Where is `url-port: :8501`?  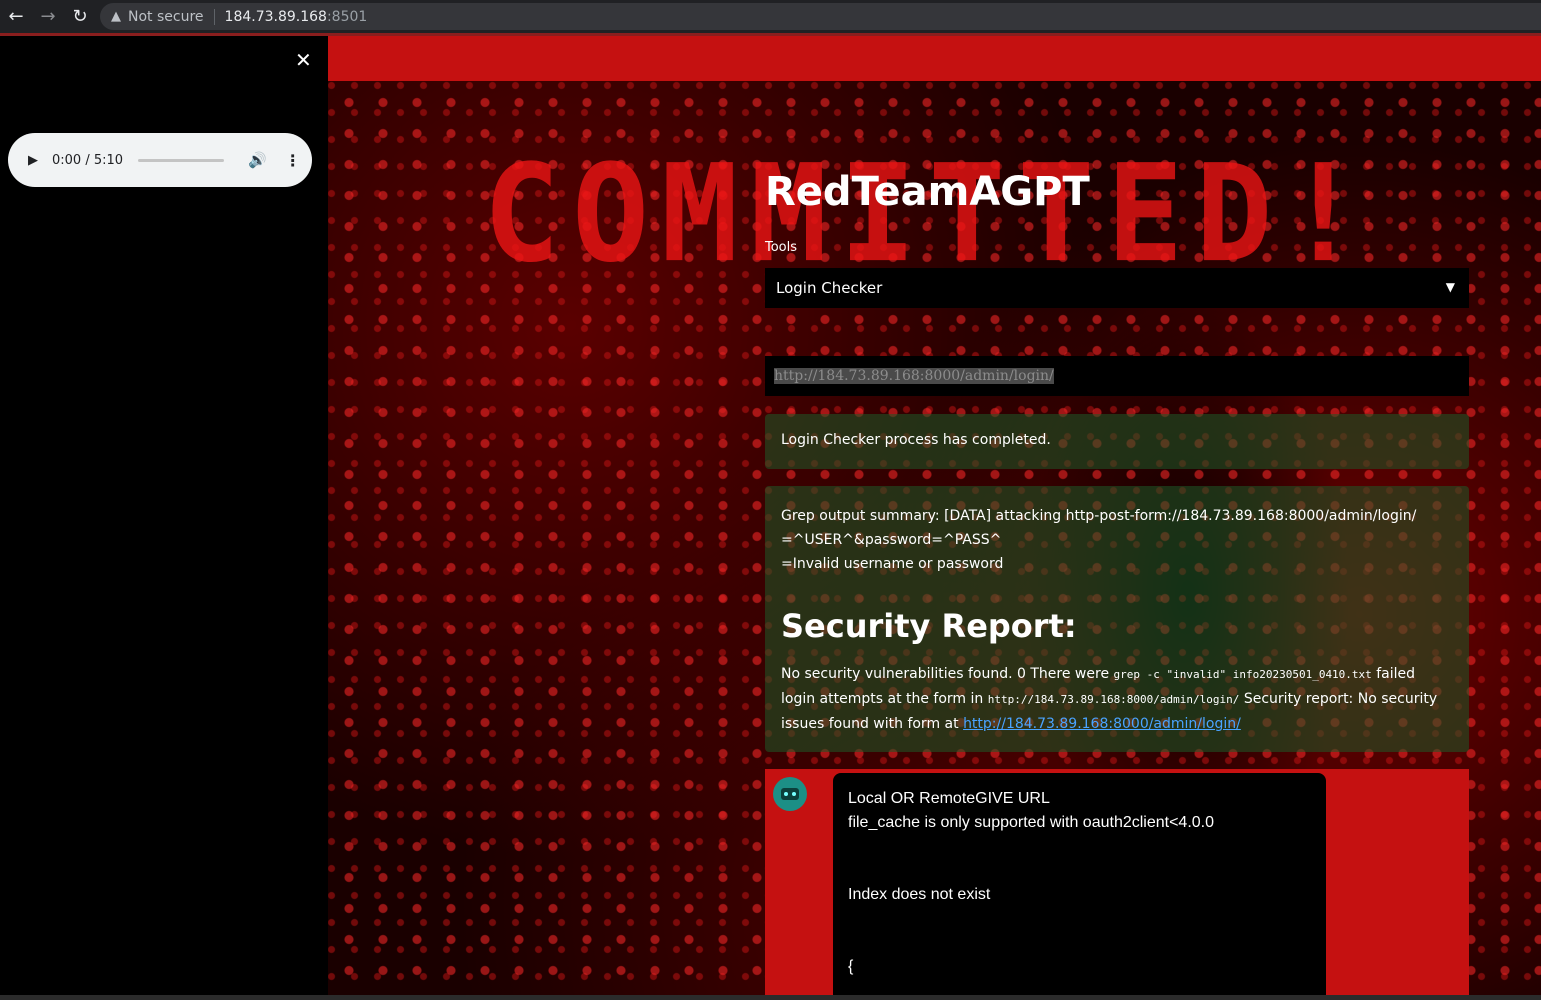
url-port: :8501 is located at coordinates (347, 16).